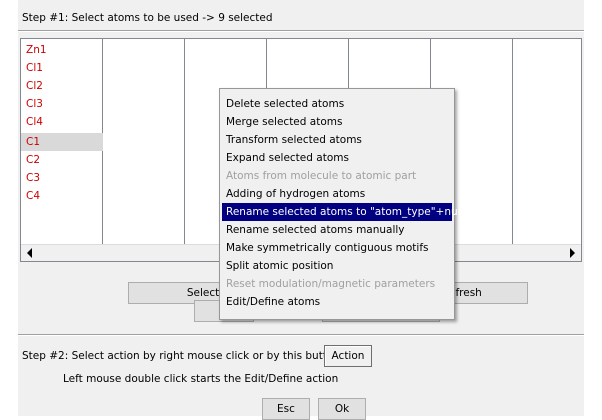 Image resolution: width=602 pixels, height=420 pixels. What do you see at coordinates (62, 104) in the screenshot?
I see `atom-item-cl3: Cl3` at bounding box center [62, 104].